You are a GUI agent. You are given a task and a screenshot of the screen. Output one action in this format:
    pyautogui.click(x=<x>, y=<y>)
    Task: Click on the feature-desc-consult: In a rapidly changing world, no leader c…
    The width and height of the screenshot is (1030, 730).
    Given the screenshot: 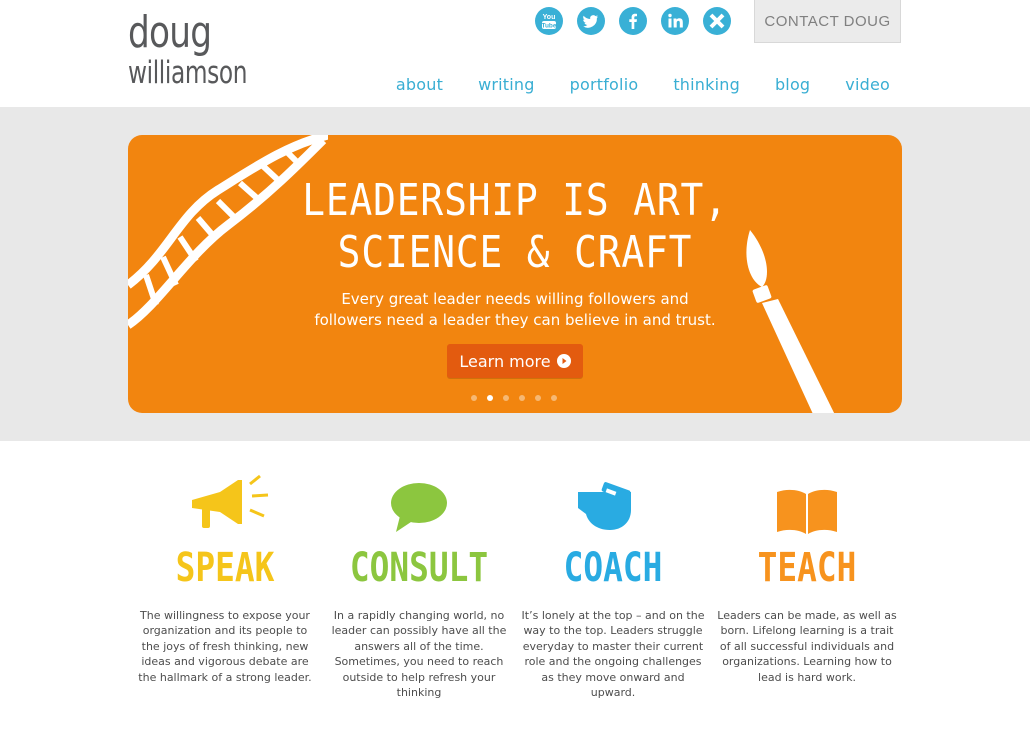 What is the action you would take?
    pyautogui.click(x=419, y=654)
    